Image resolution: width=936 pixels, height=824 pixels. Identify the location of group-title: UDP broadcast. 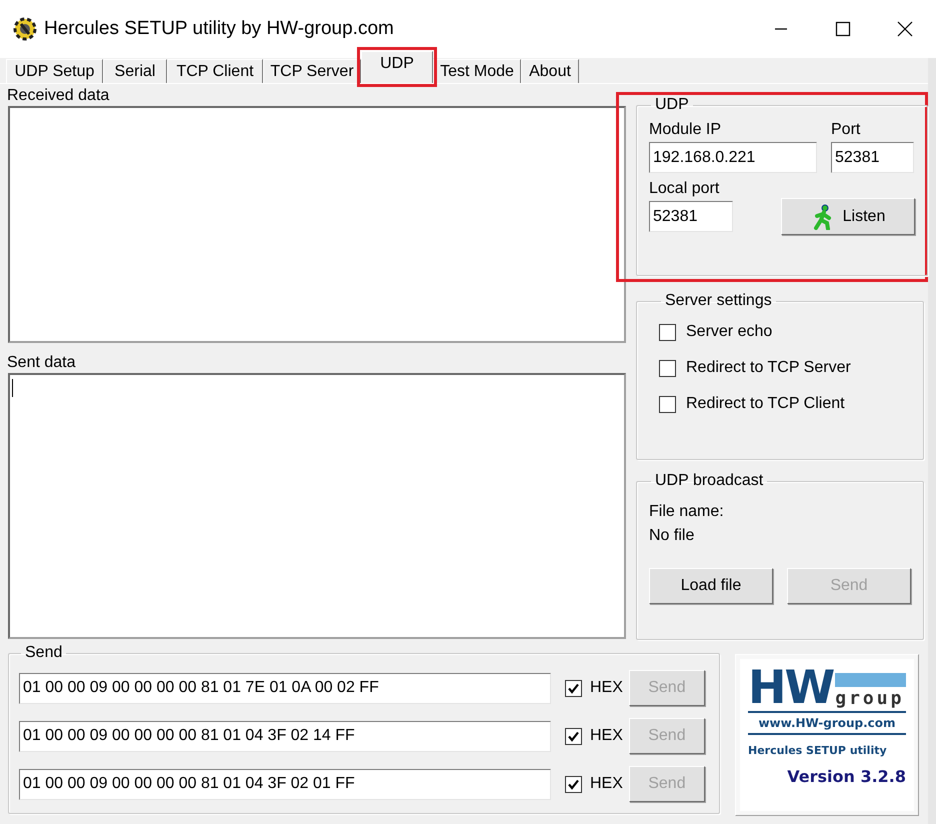
(709, 481).